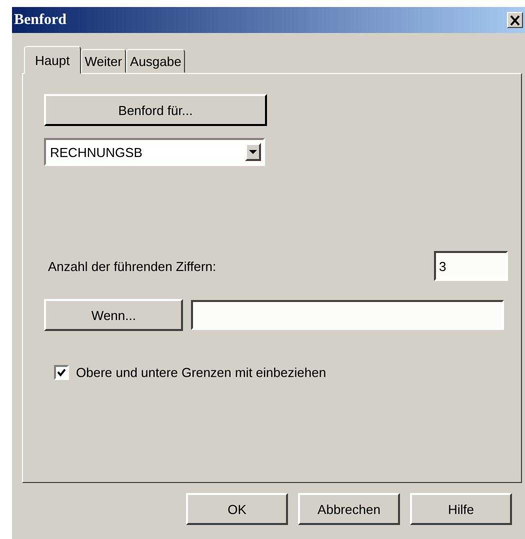 The width and height of the screenshot is (525, 539). I want to click on window-title: Benford, so click(40, 20).